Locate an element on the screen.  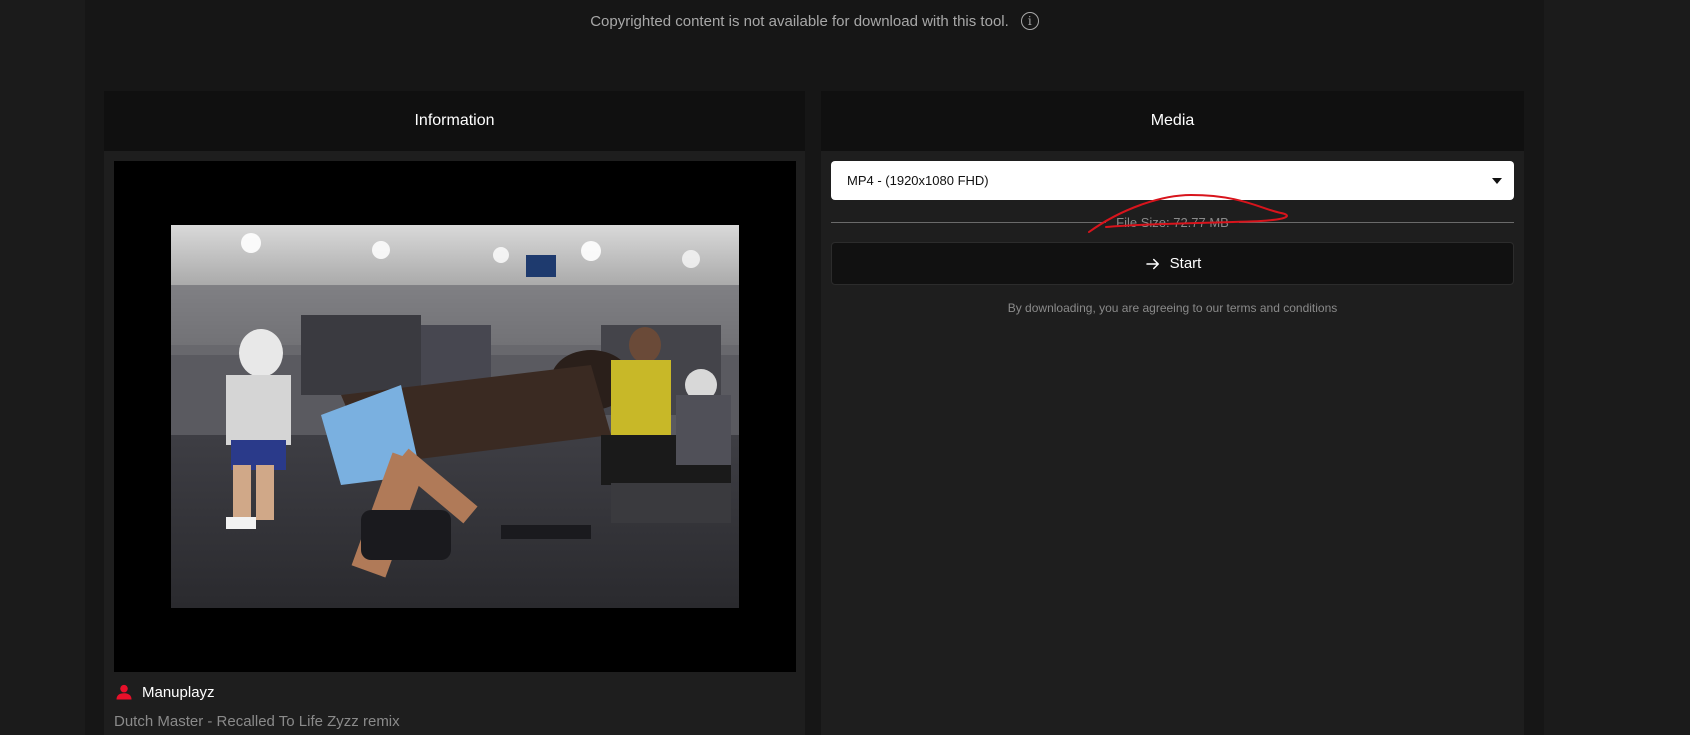
person-icon is located at coordinates (124, 692).